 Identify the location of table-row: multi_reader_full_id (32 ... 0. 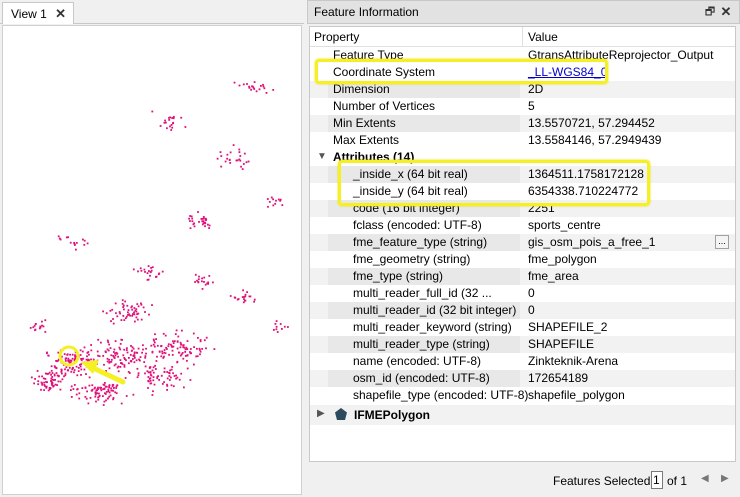
(522, 293).